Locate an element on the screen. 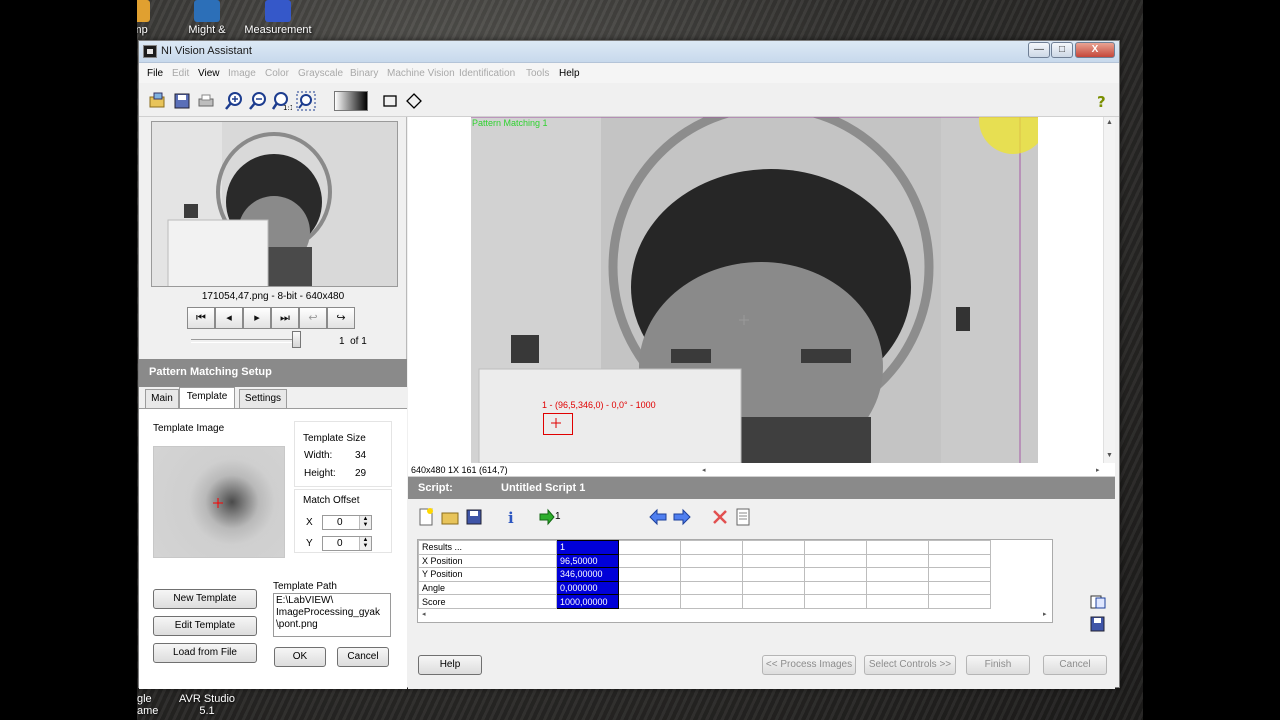 The image size is (1280, 720). move-step-left-icon is located at coordinates (658, 517).